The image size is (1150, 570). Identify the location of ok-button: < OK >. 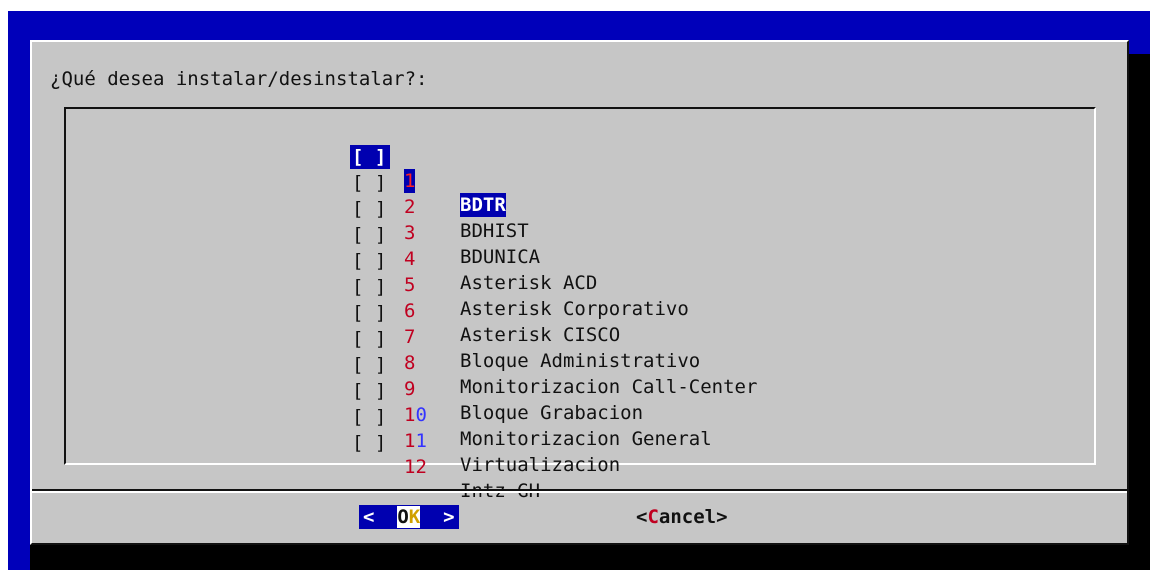
(409, 517).